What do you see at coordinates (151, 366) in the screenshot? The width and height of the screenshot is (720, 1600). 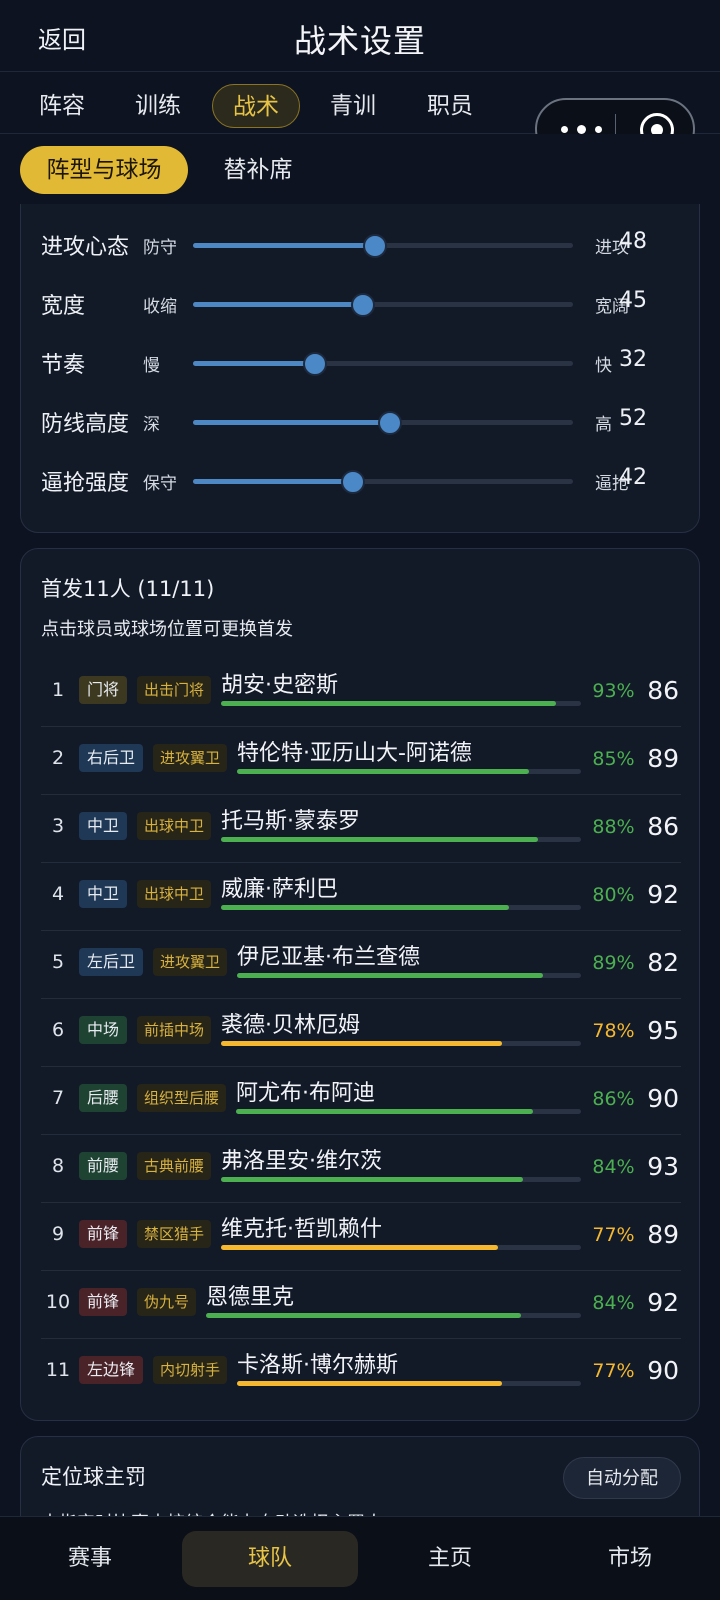 I see `slider-min-label: 慢` at bounding box center [151, 366].